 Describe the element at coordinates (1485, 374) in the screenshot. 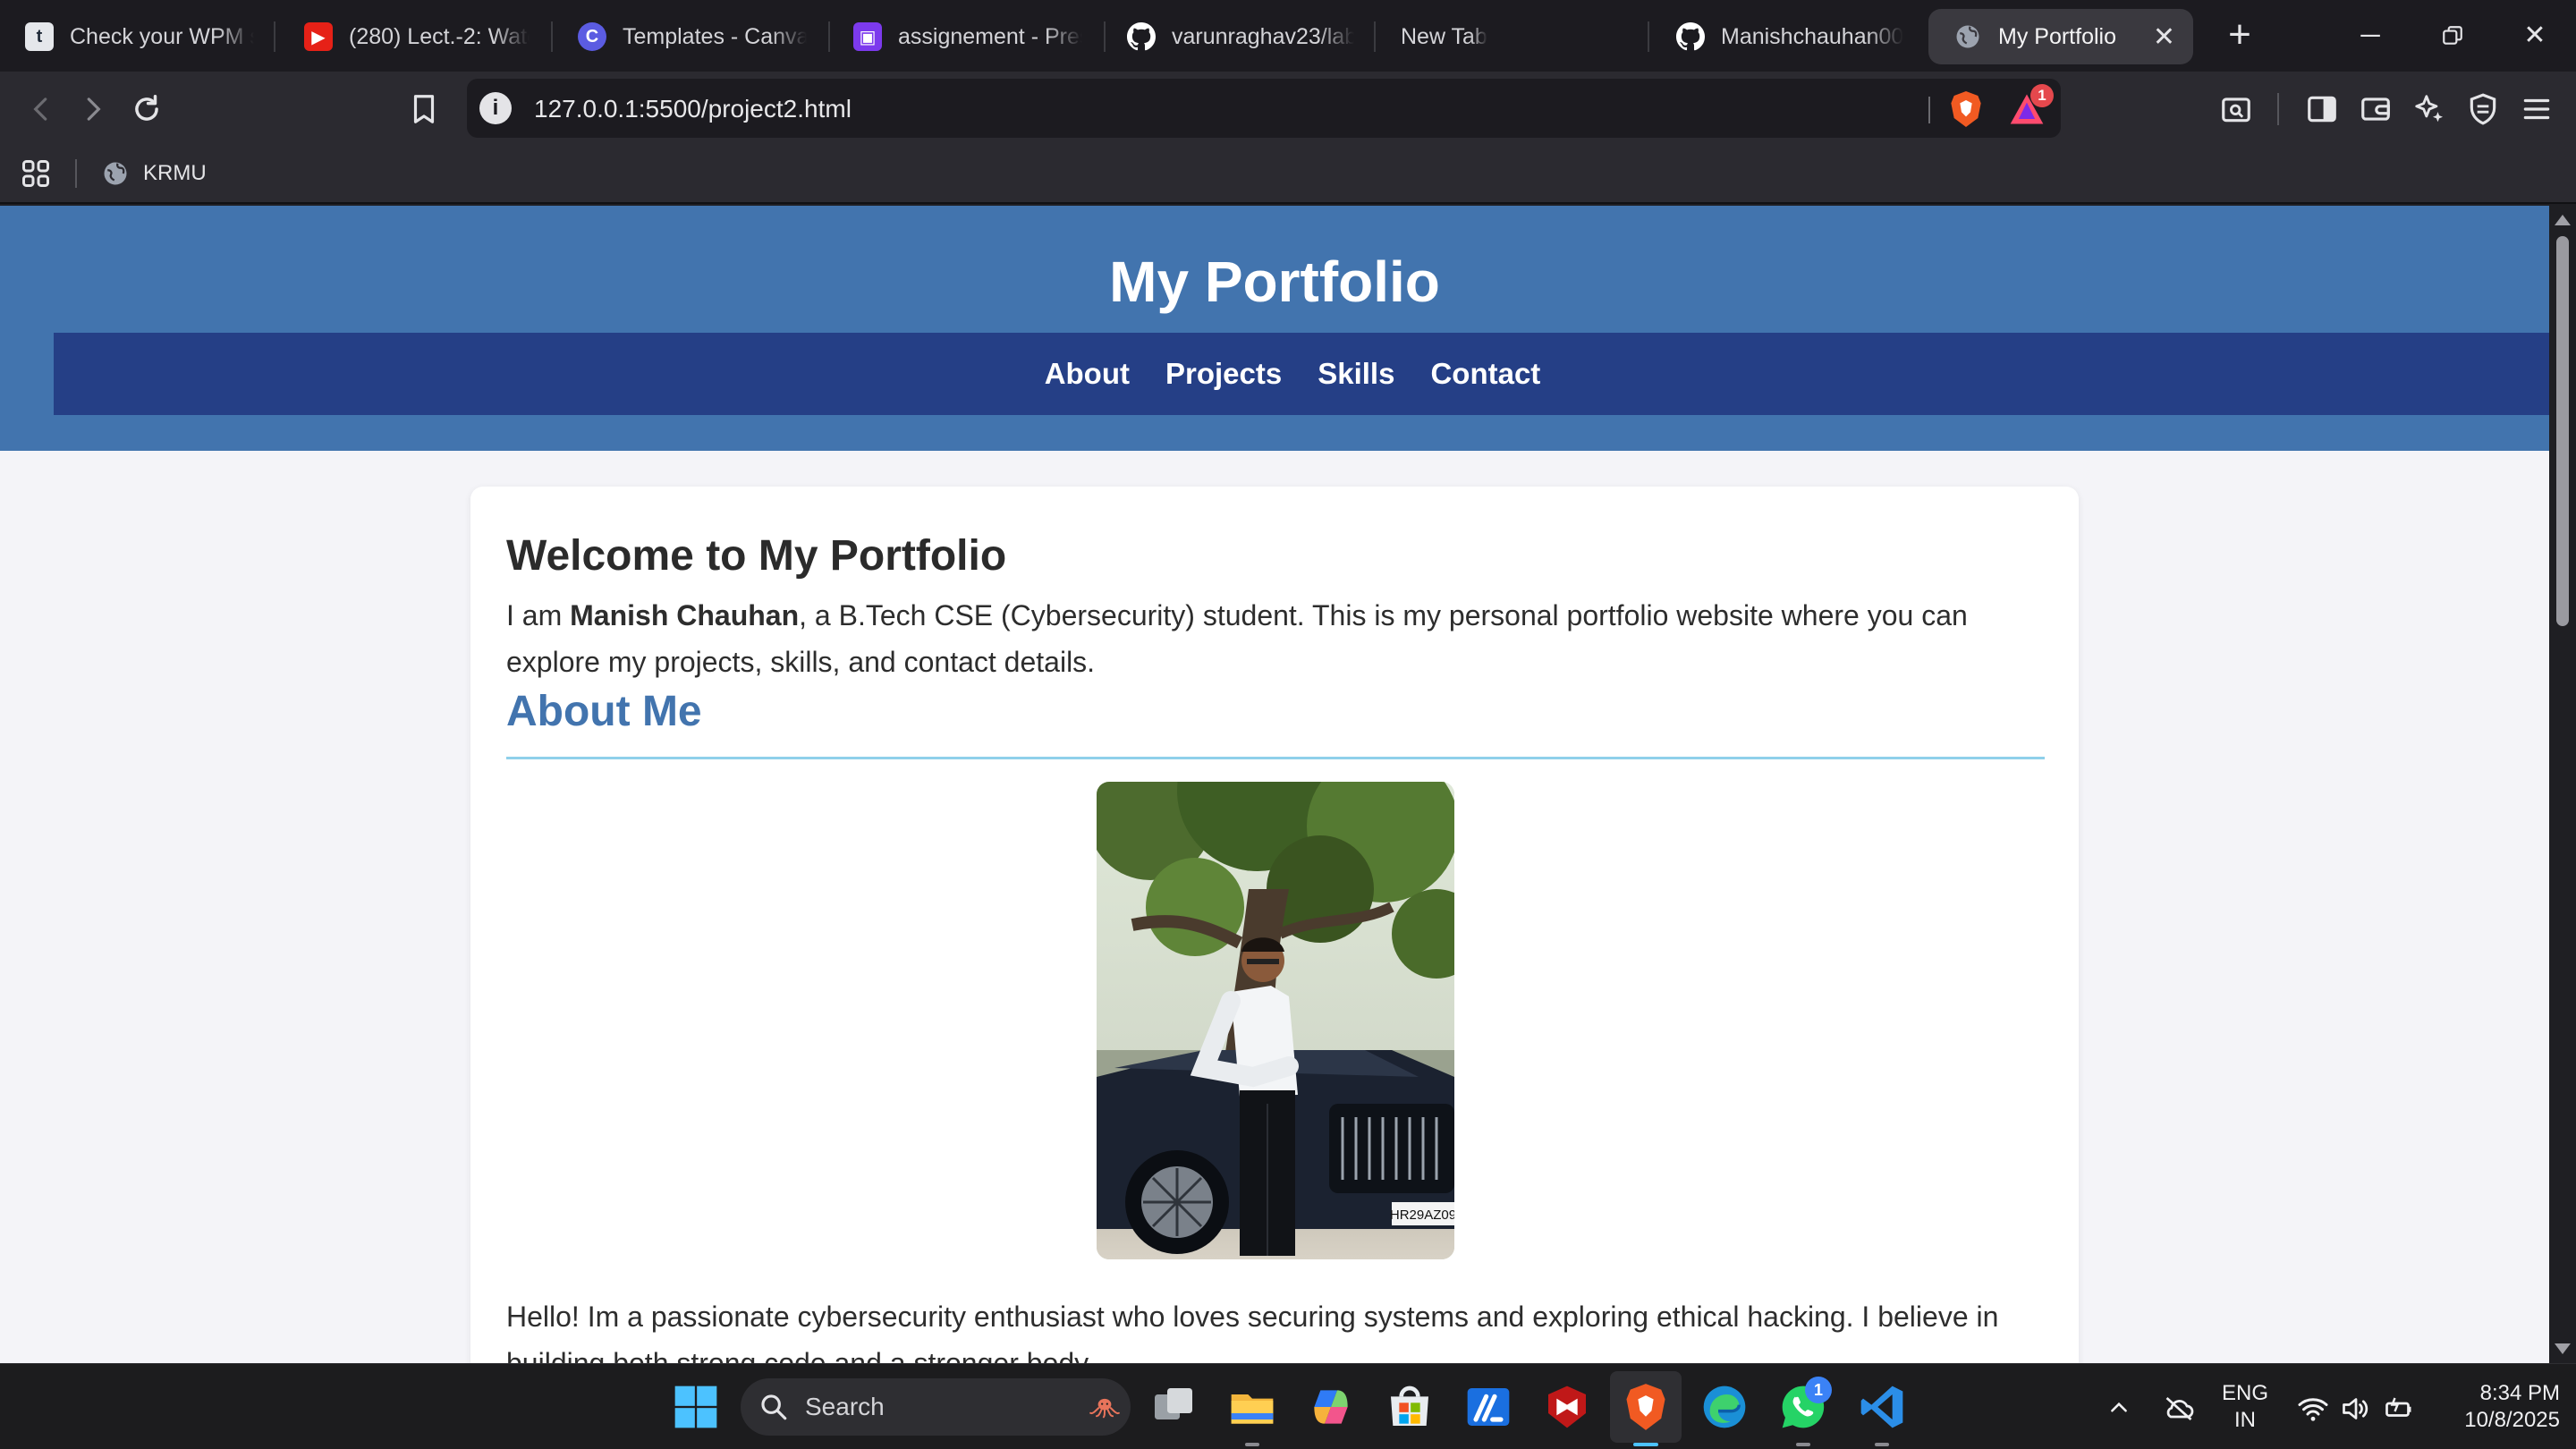

I see `nav-link-contact: Contact` at that location.